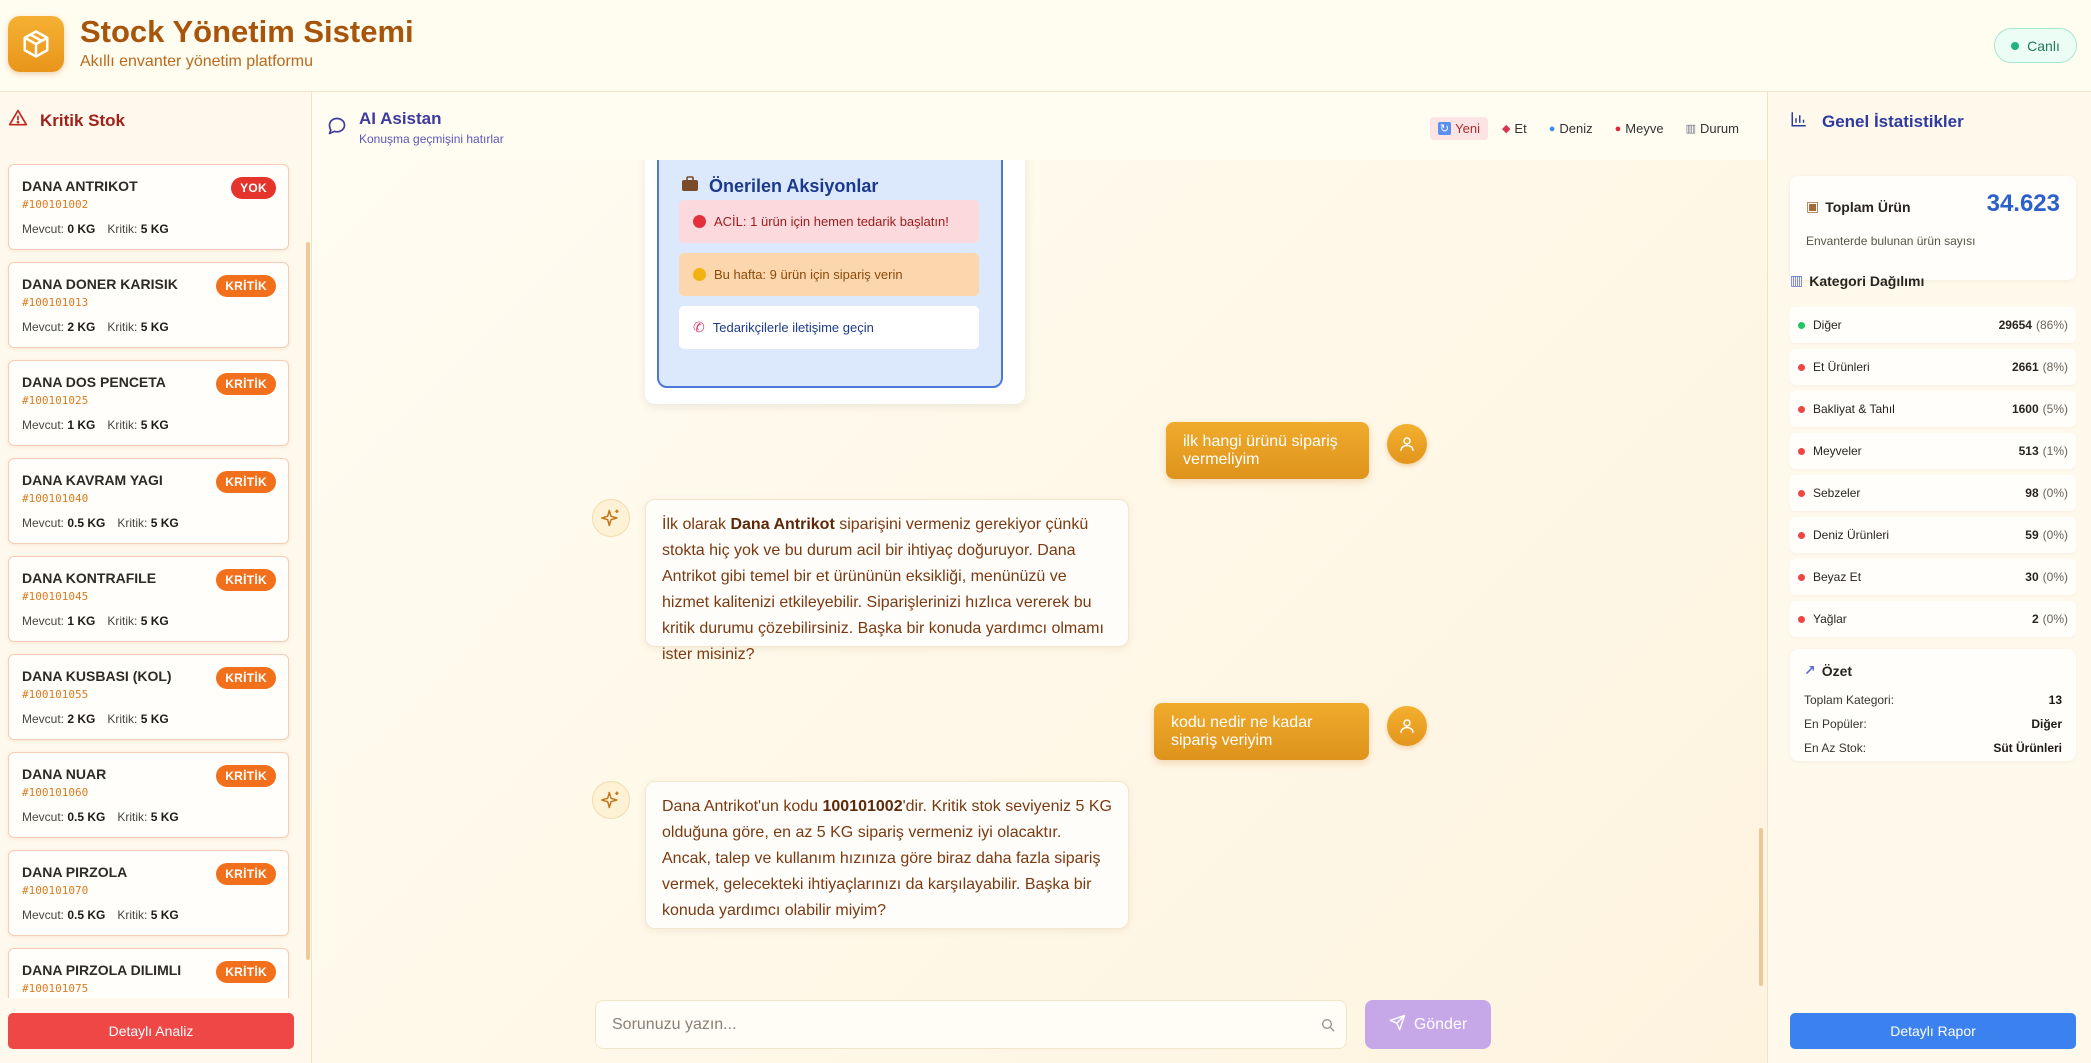 The image size is (2091, 1063). Describe the element at coordinates (1837, 577) in the screenshot. I see `category-name: Beyaz Et` at that location.